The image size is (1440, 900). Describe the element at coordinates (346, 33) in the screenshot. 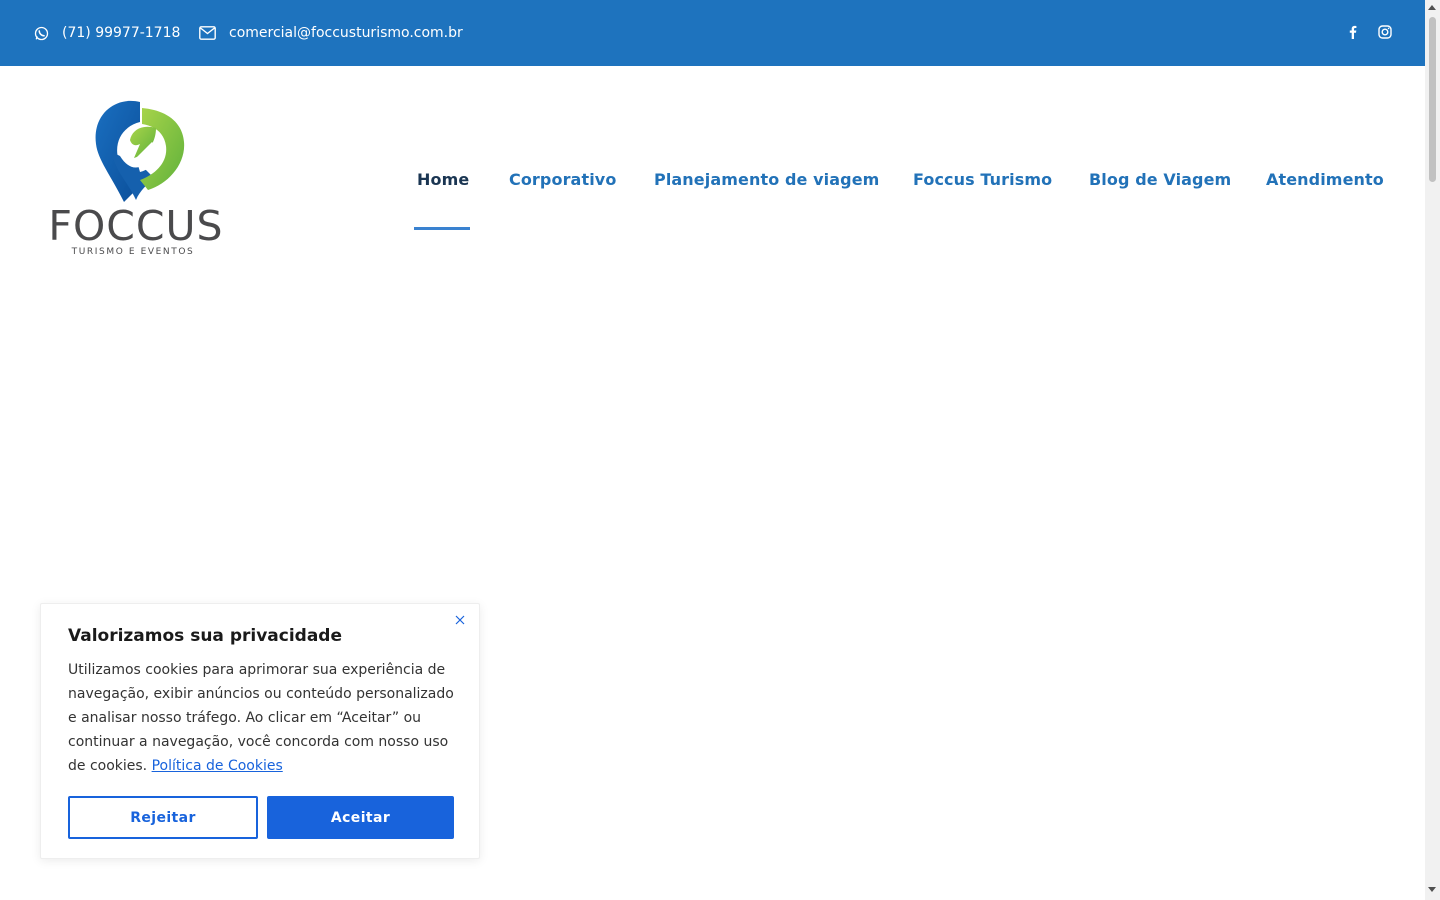

I see `email-address: comercial@foccusturismo.com.br` at that location.